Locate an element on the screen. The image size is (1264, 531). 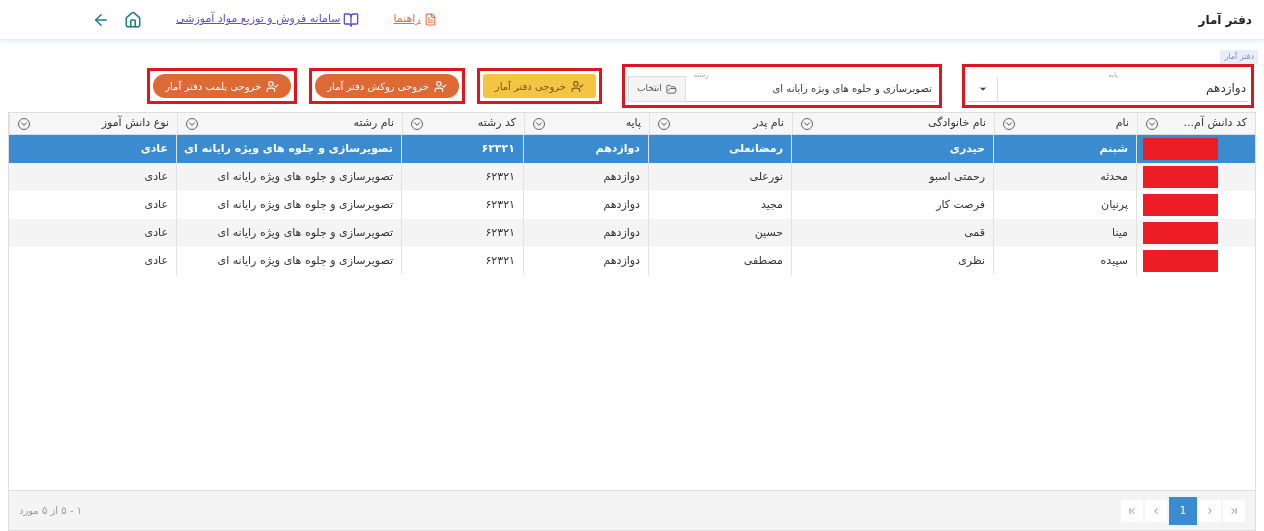
table-cell-text: پرنیان is located at coordinates (1114, 204).